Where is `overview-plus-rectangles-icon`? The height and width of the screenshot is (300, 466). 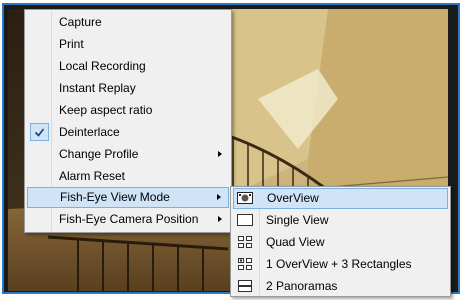
overview-plus-rectangles-icon is located at coordinates (245, 264).